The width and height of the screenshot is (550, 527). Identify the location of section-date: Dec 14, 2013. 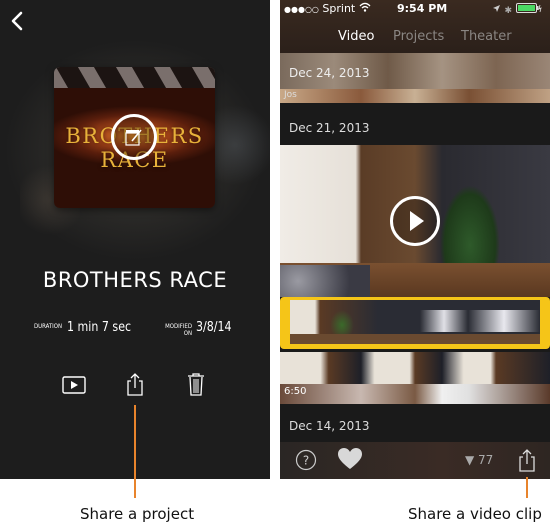
(329, 426).